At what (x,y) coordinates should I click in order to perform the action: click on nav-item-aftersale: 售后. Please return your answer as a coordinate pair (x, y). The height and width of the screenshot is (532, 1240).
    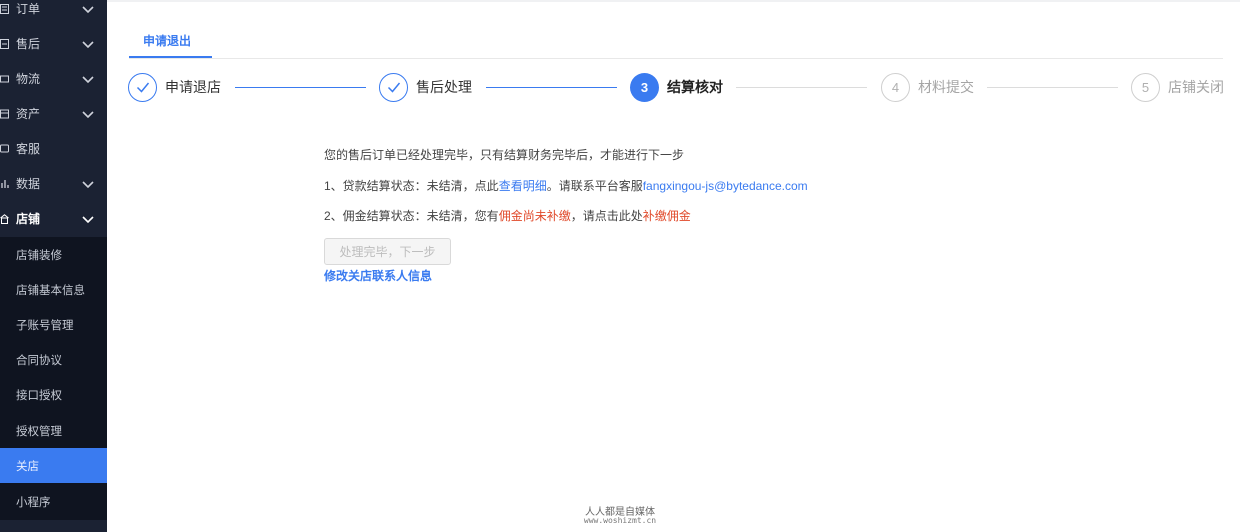
    Looking at the image, I should click on (53, 43).